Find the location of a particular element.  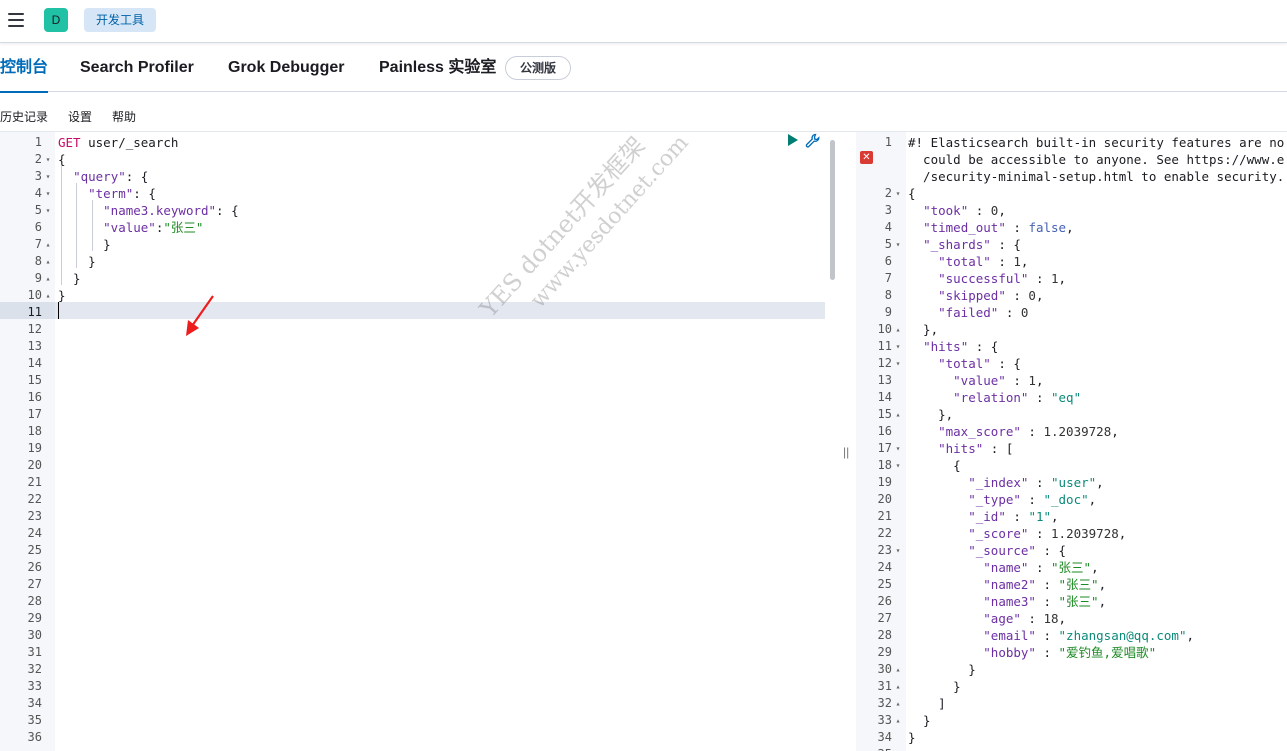

response-code-line: "name2" : "张三", is located at coordinates (1045, 584).